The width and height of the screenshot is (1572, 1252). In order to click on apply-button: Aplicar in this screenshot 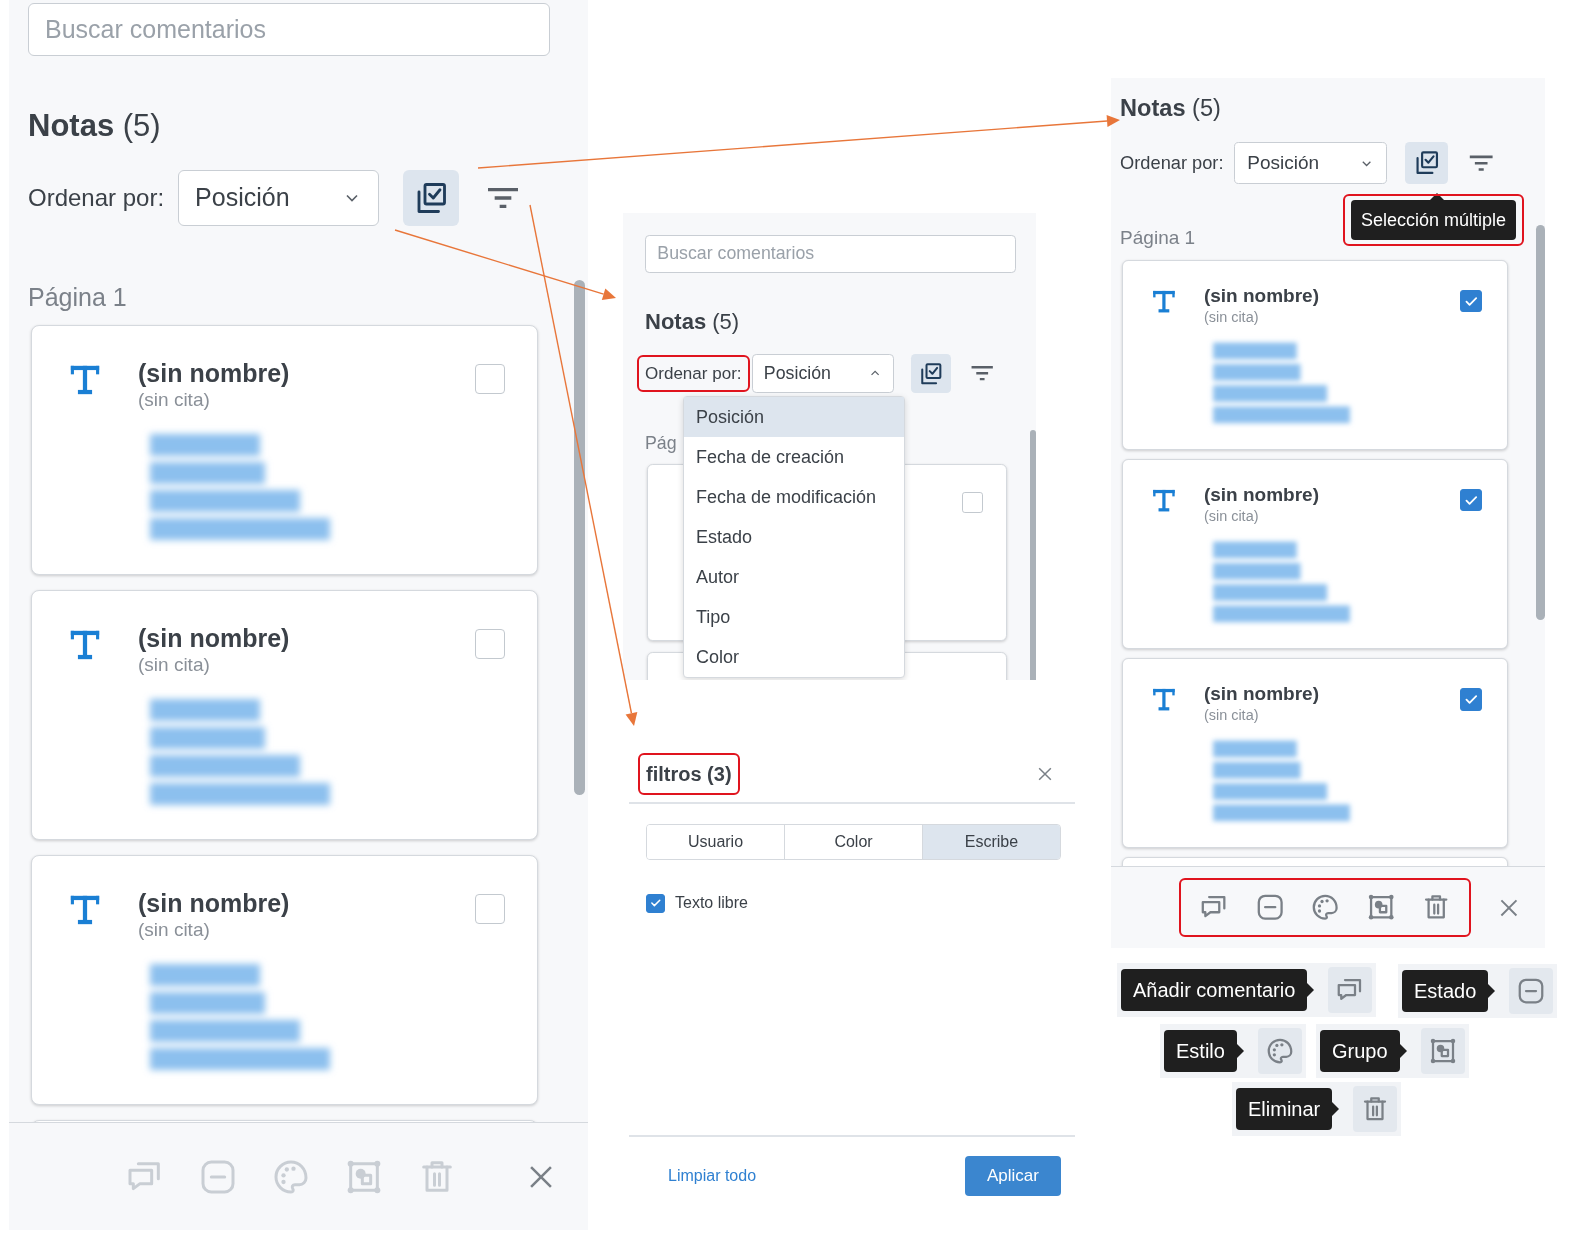, I will do `click(1013, 1176)`.